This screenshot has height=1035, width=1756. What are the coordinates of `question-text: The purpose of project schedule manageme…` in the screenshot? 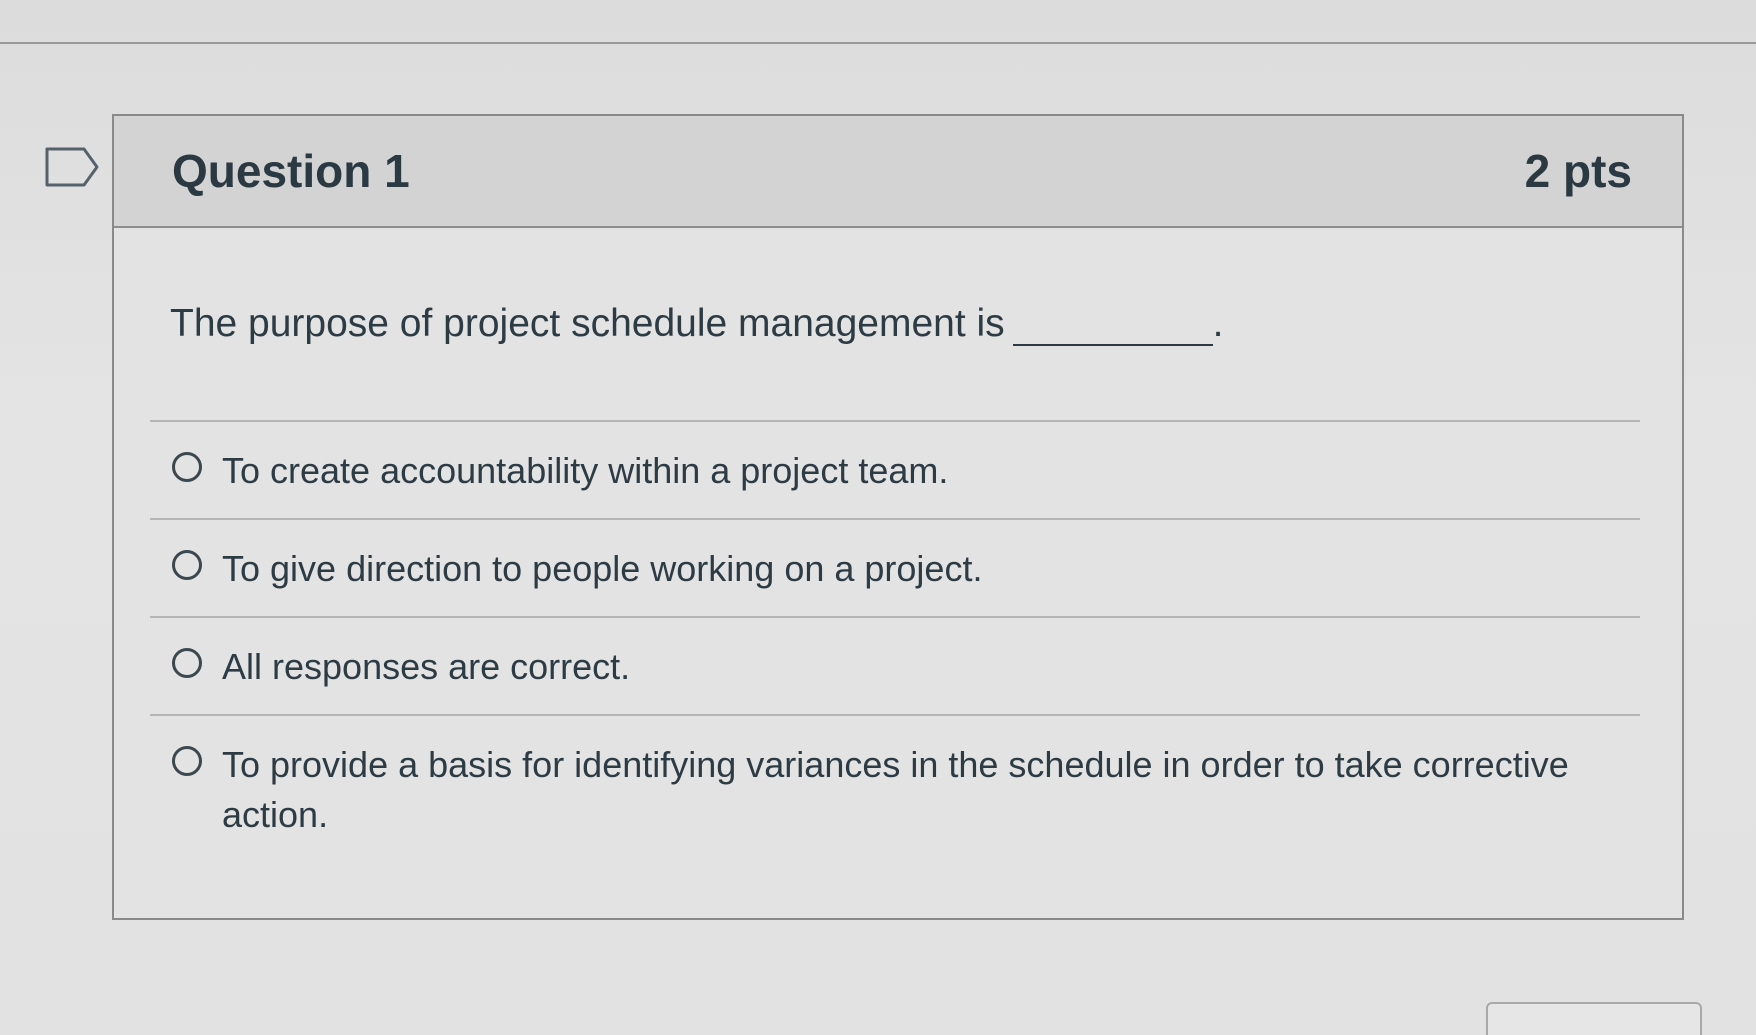 It's located at (697, 324).